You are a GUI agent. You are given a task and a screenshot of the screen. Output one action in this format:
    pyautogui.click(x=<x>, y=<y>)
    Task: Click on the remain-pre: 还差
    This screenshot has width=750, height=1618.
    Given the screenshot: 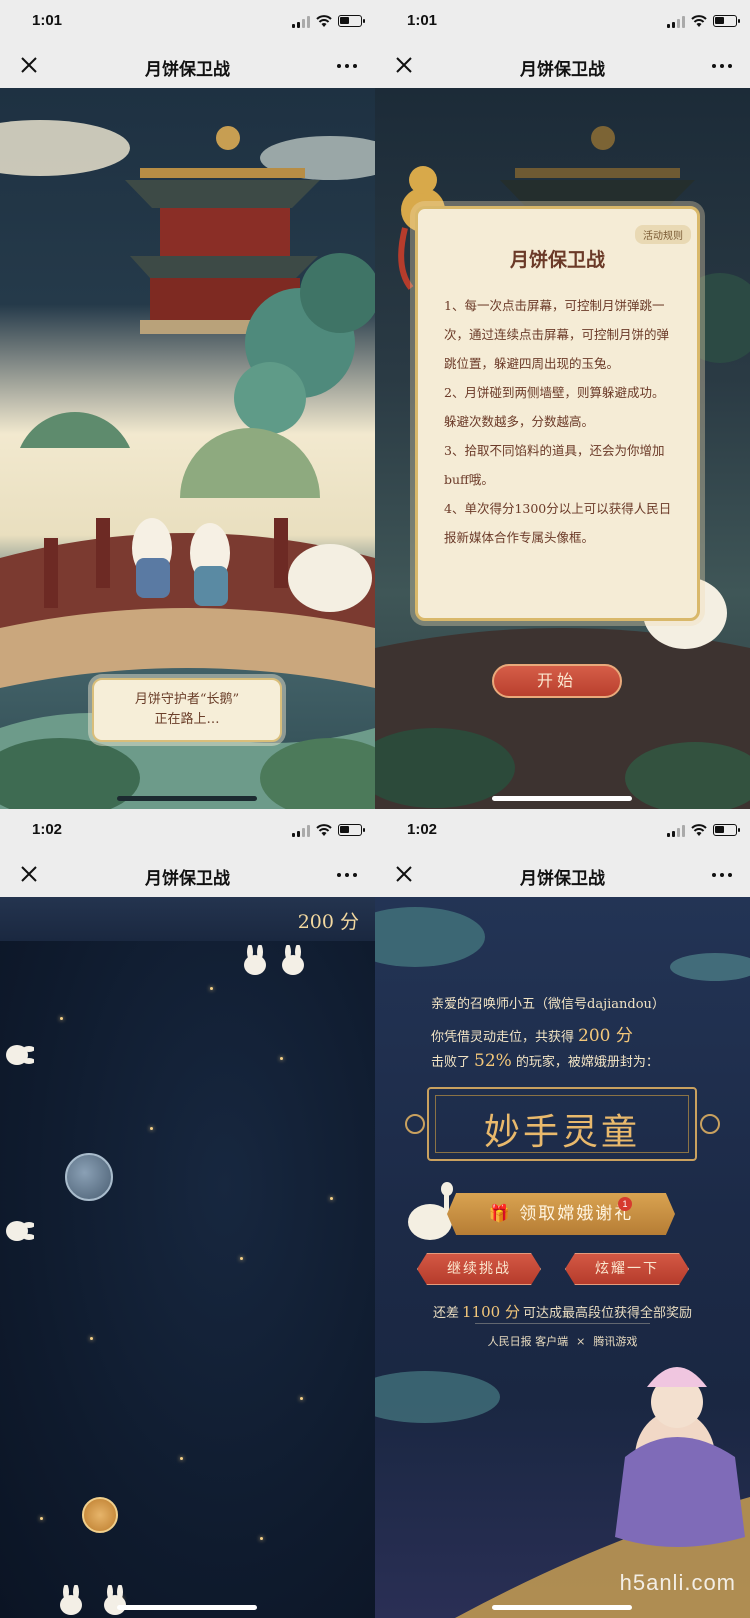 What is the action you would take?
    pyautogui.click(x=446, y=1313)
    